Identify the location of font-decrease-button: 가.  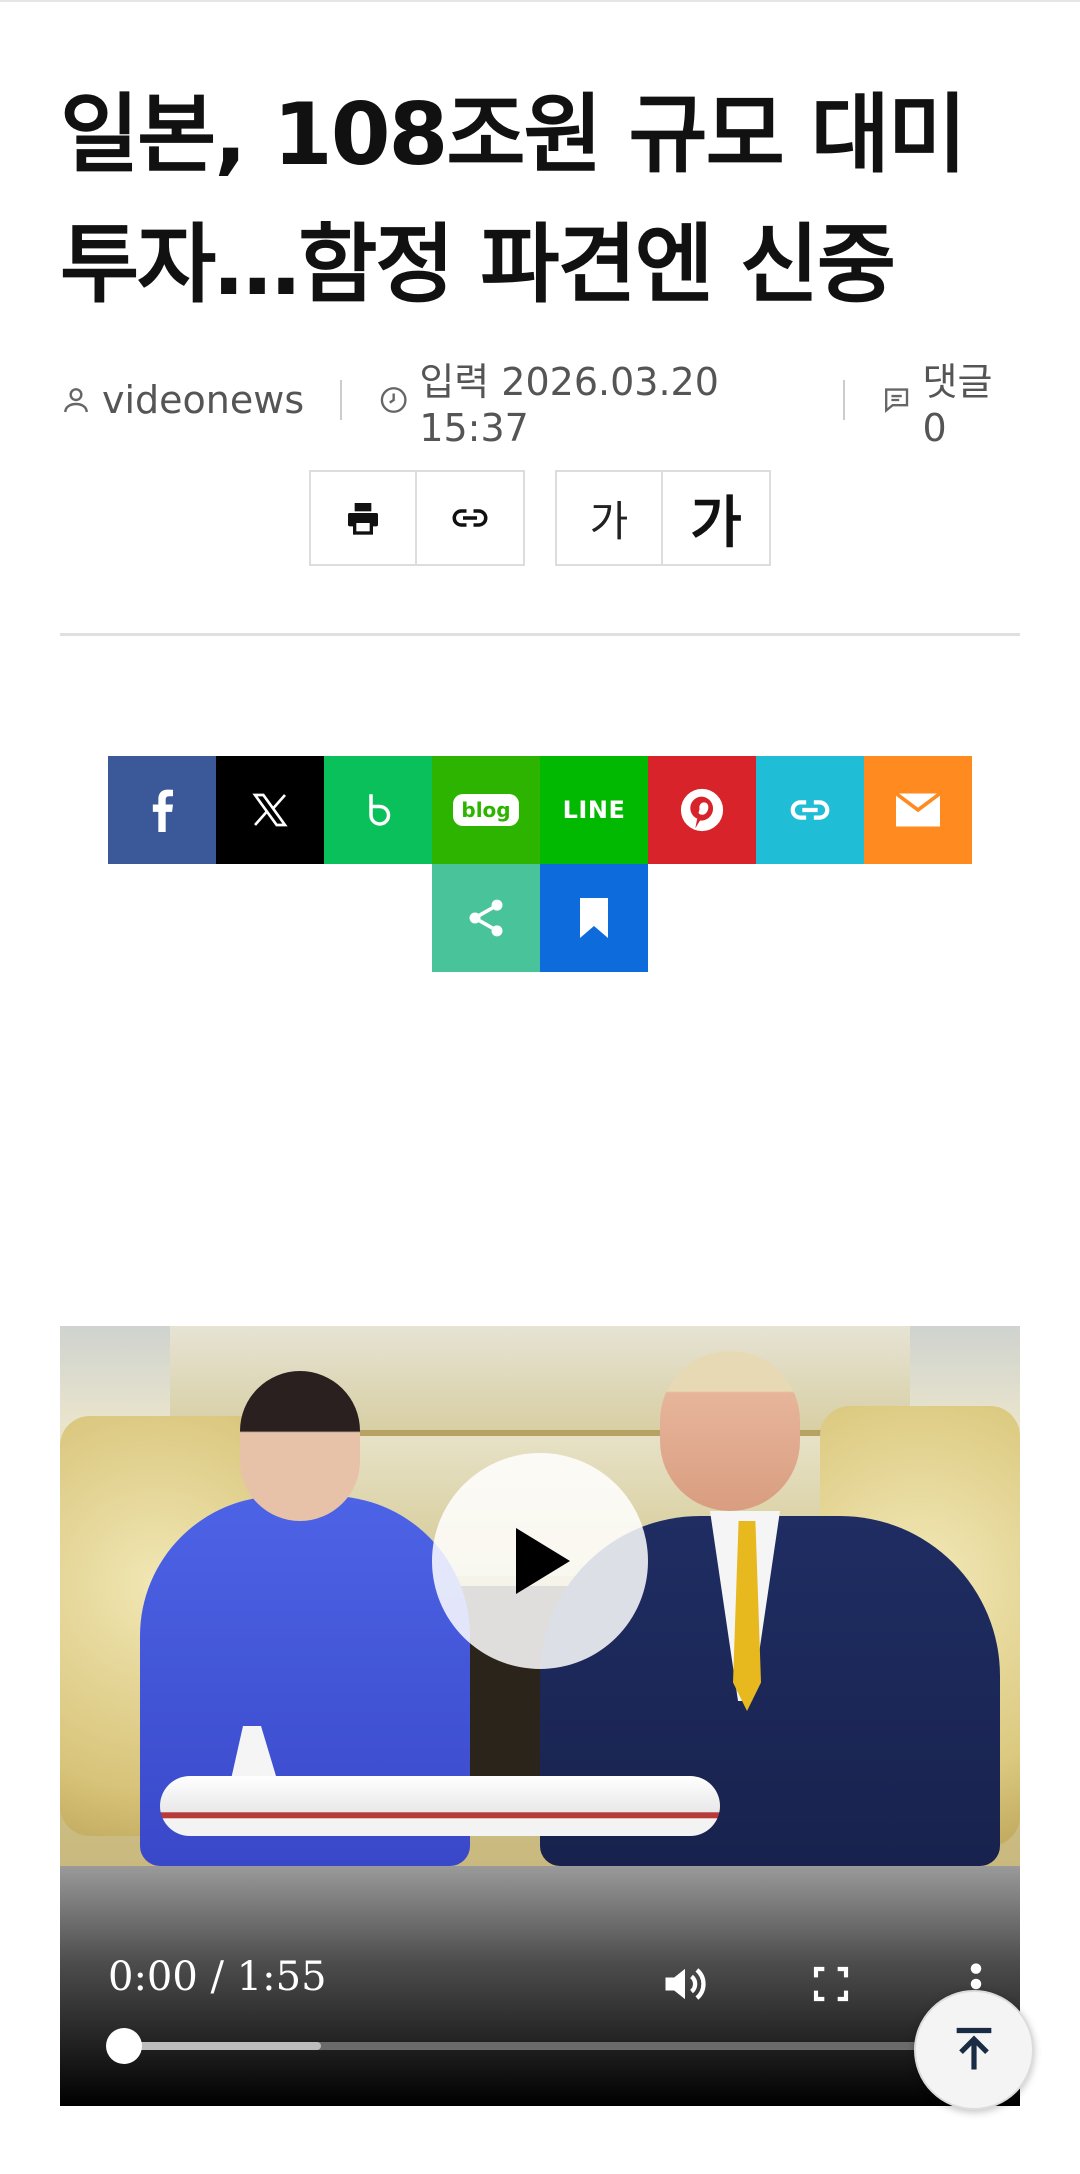
(609, 518).